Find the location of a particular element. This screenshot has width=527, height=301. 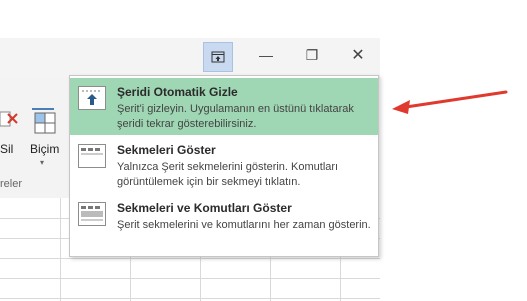

restore-button: ❐ is located at coordinates (312, 55).